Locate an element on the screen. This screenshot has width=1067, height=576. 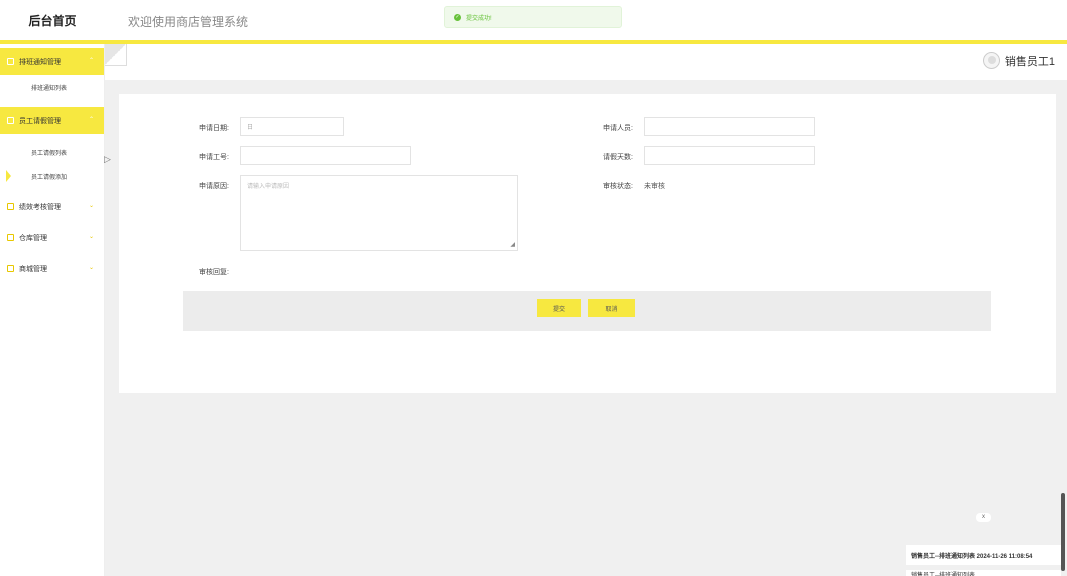
leave-days-field is located at coordinates (729, 155).